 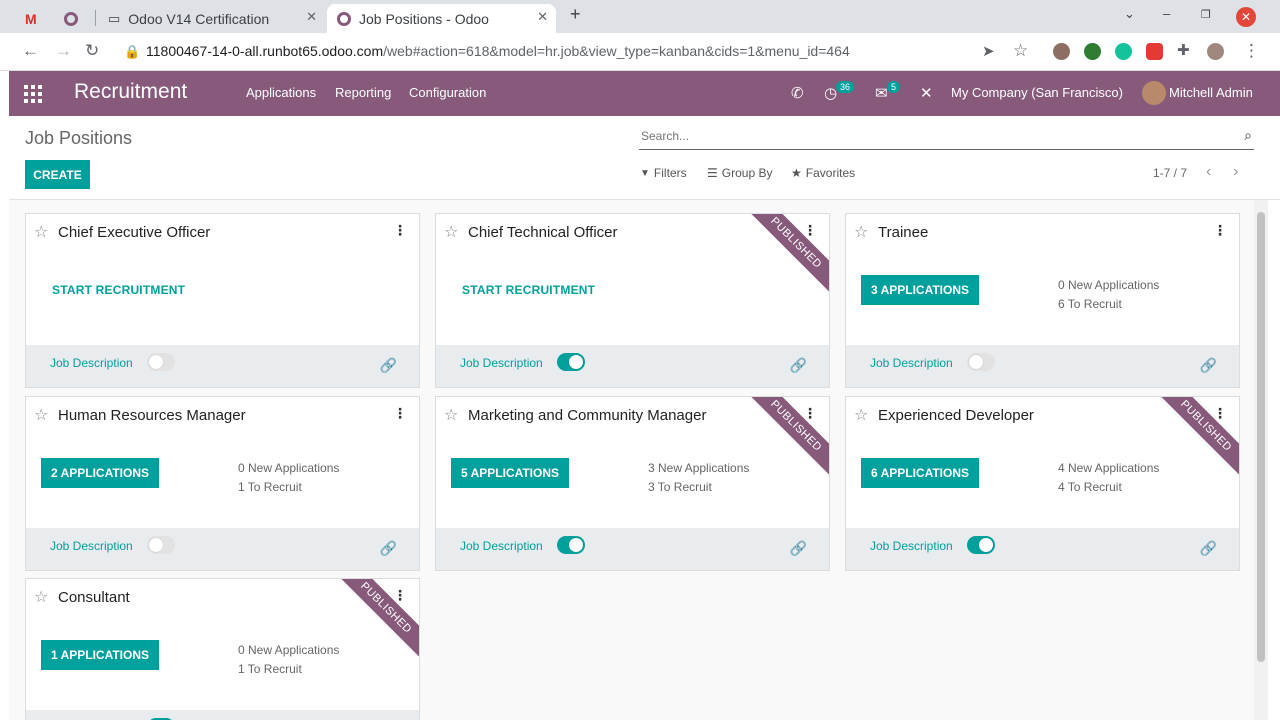 What do you see at coordinates (441, 18) in the screenshot?
I see `tab-job-positions: Job Positions - Odoo ✕` at bounding box center [441, 18].